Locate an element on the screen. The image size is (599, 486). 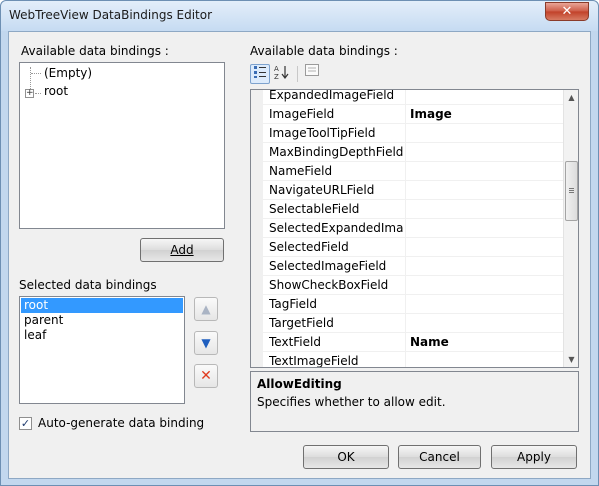
auto-generate-checkbox: ✓ is located at coordinates (25, 423).